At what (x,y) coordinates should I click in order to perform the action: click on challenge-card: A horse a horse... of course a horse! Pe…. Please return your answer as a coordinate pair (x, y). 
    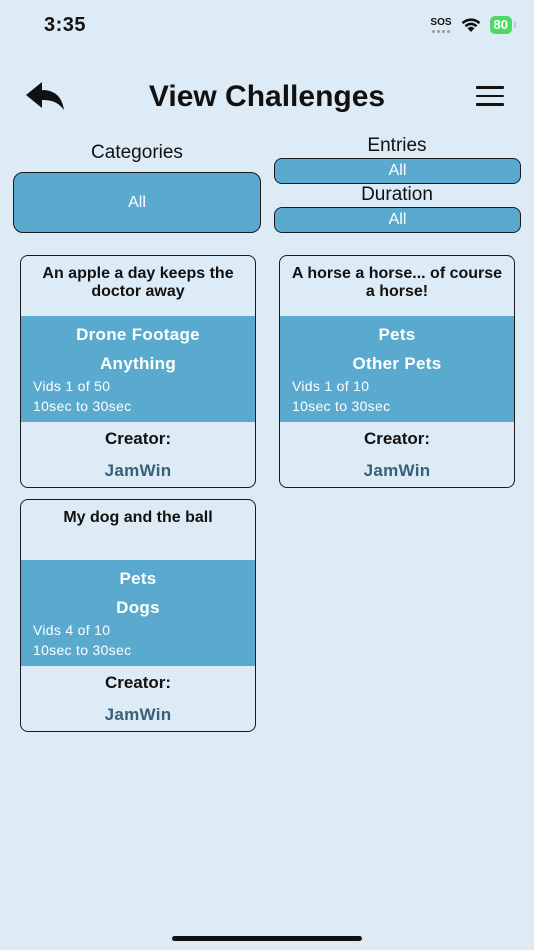
    Looking at the image, I should click on (397, 371).